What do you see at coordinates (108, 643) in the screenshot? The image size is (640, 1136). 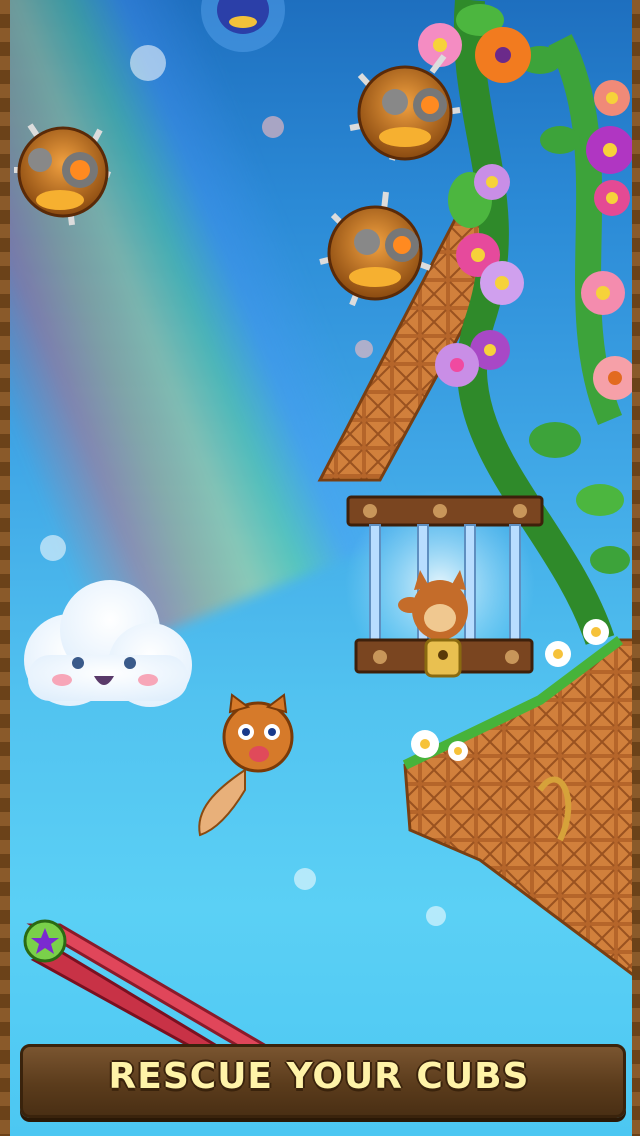 I see `cloud-character` at bounding box center [108, 643].